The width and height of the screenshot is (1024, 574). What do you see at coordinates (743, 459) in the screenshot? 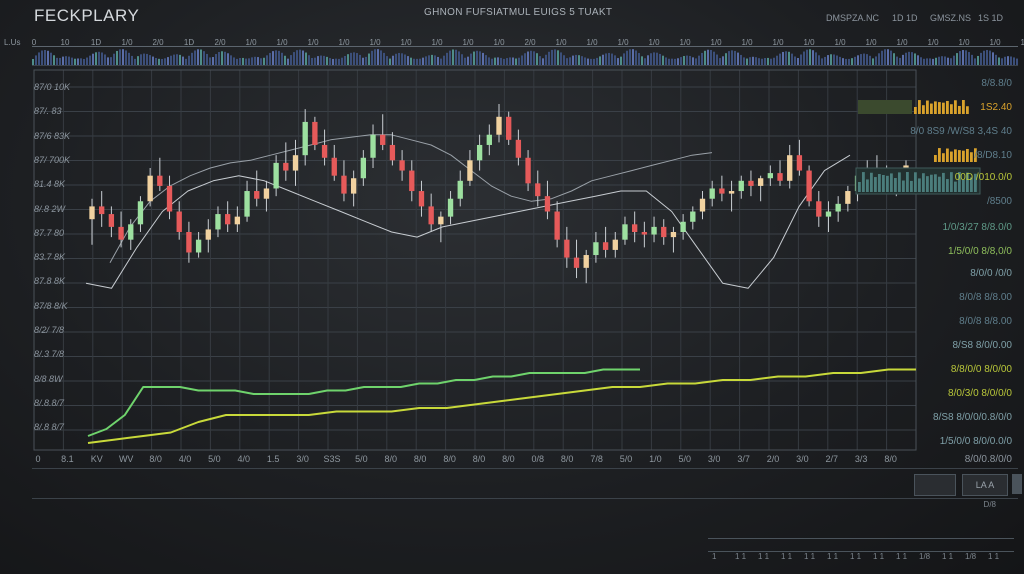
I see `x-tick-label: 3/7` at bounding box center [743, 459].